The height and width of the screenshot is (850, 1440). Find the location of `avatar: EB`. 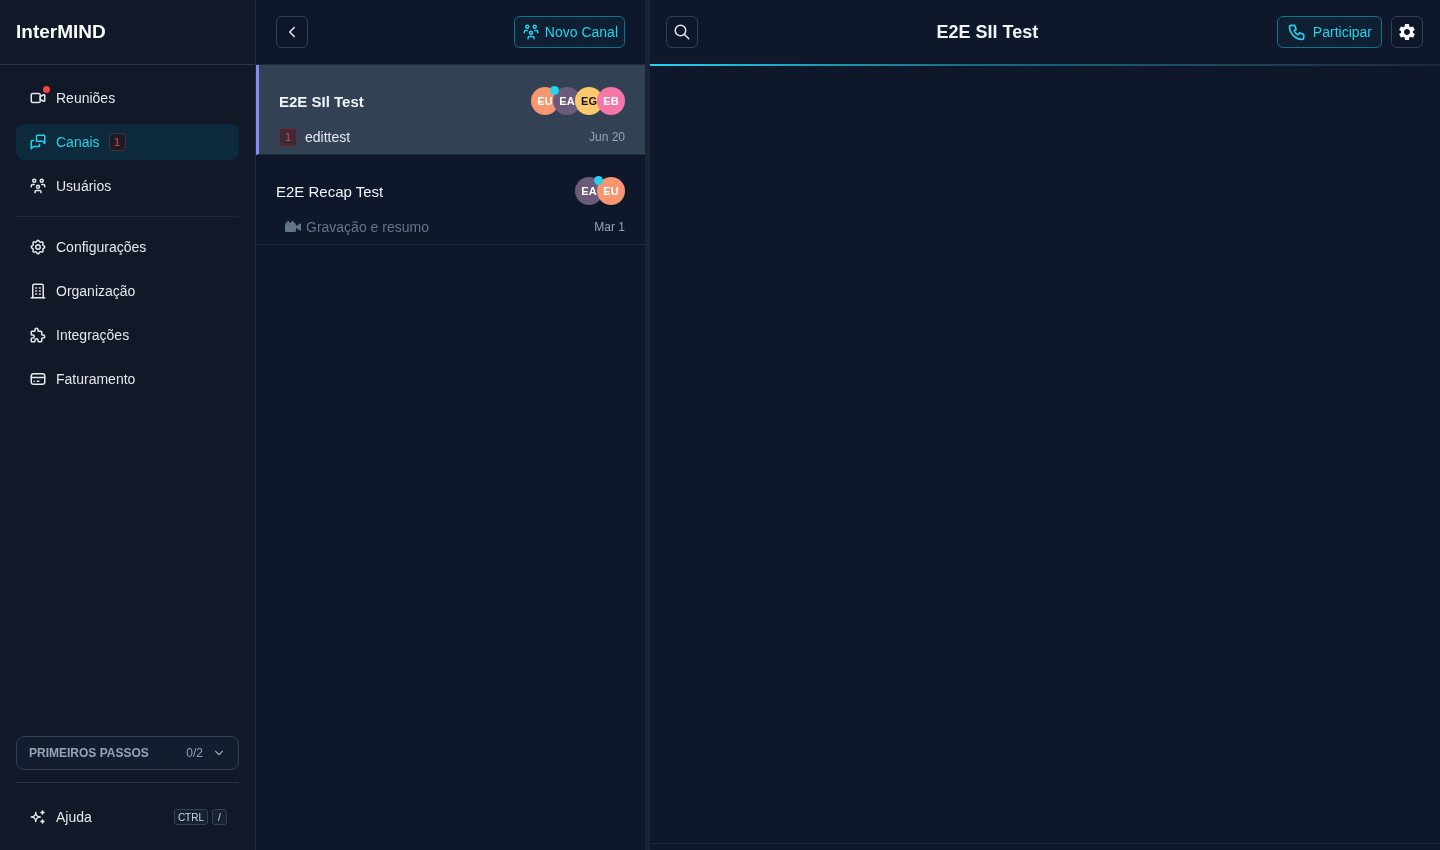

avatar: EB is located at coordinates (611, 101).